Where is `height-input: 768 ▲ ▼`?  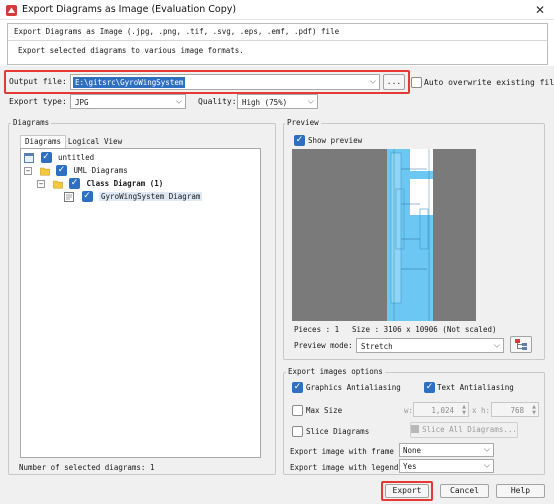
height-input: 768 ▲ ▼ is located at coordinates (515, 409).